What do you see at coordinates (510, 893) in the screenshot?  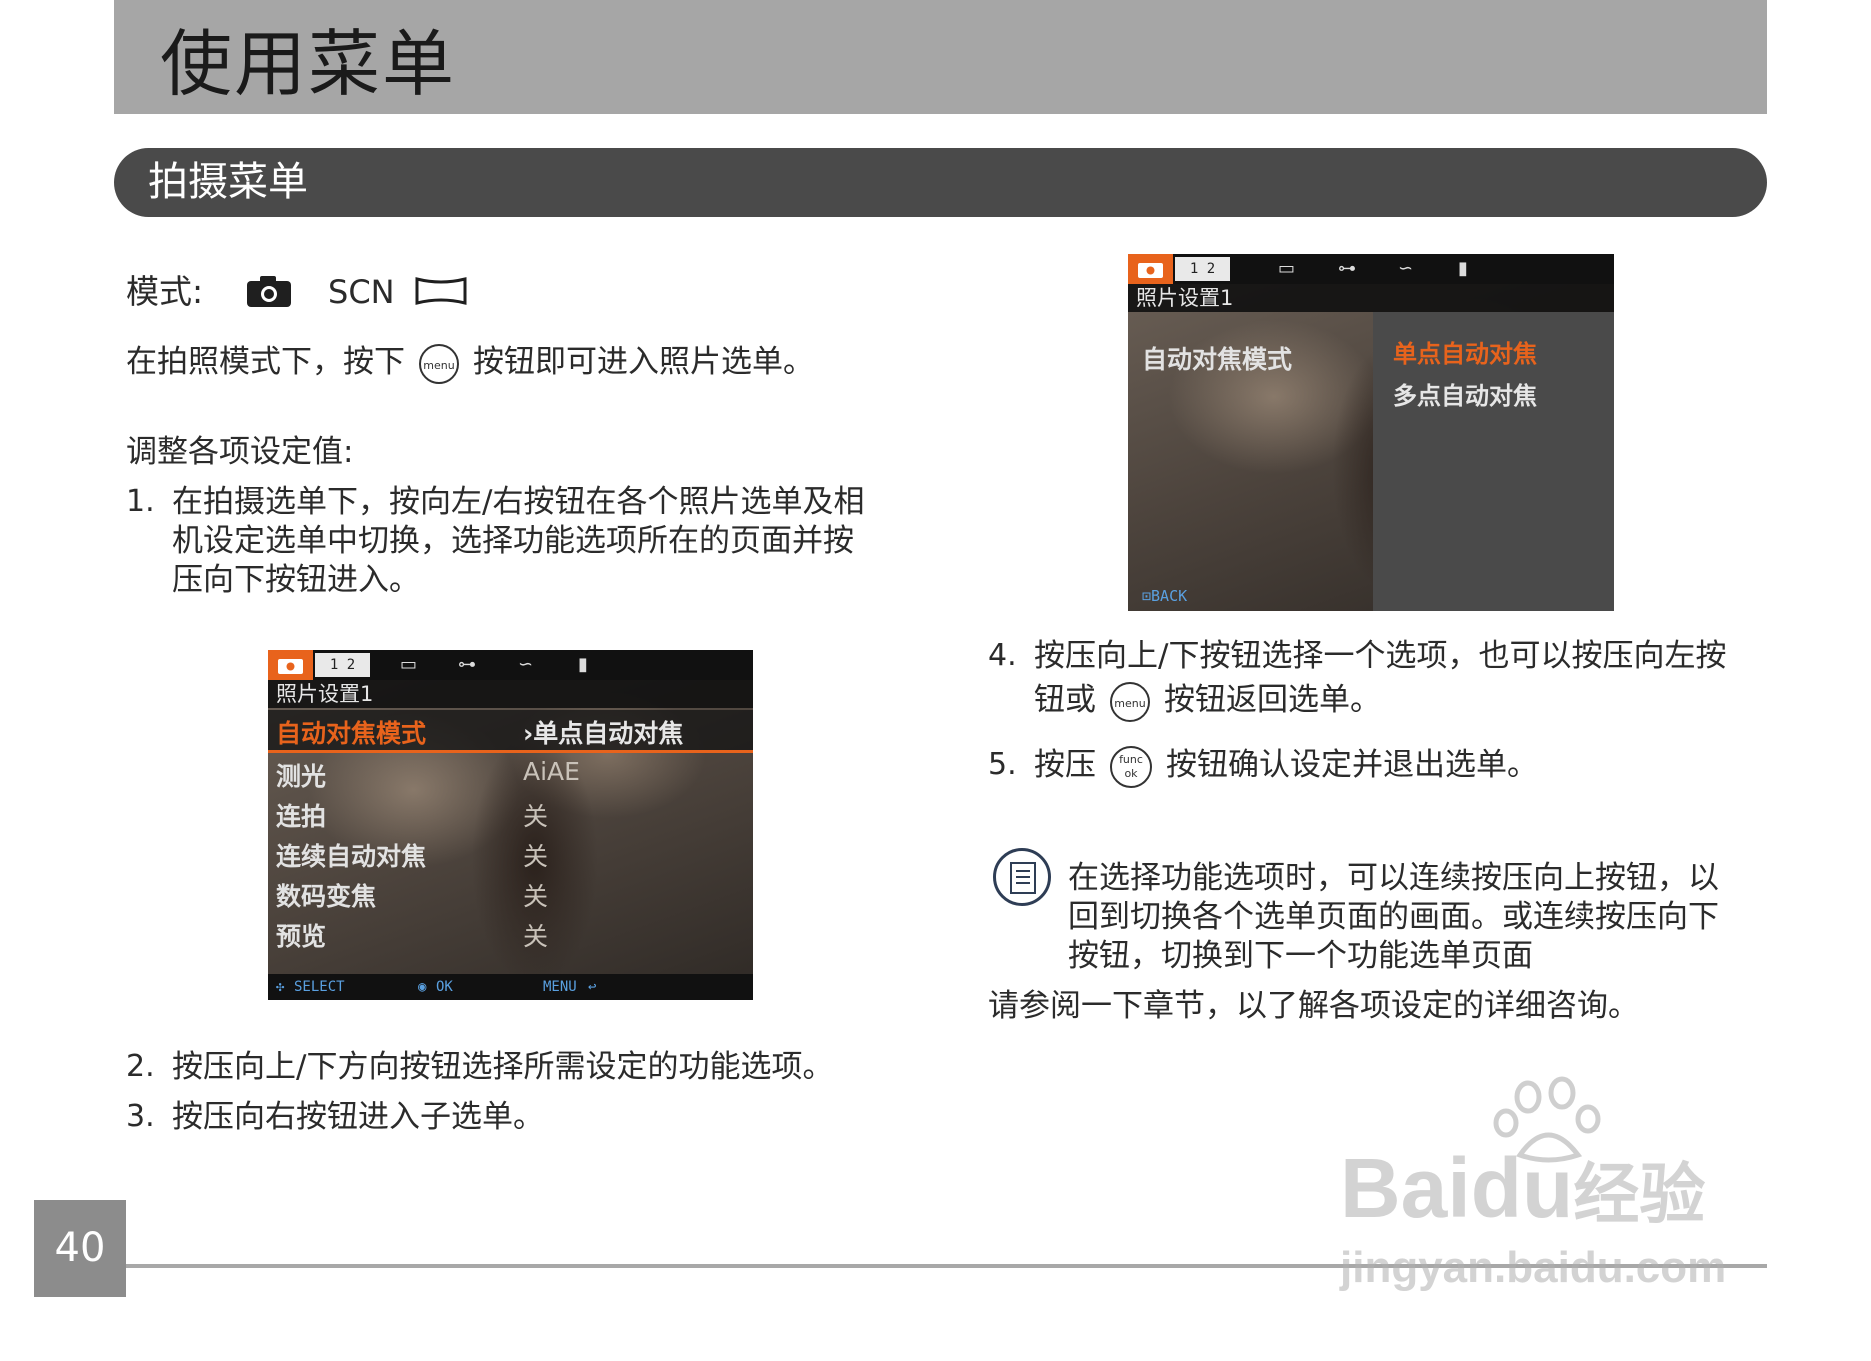 I see `menu-row: 数码变焦 关` at bounding box center [510, 893].